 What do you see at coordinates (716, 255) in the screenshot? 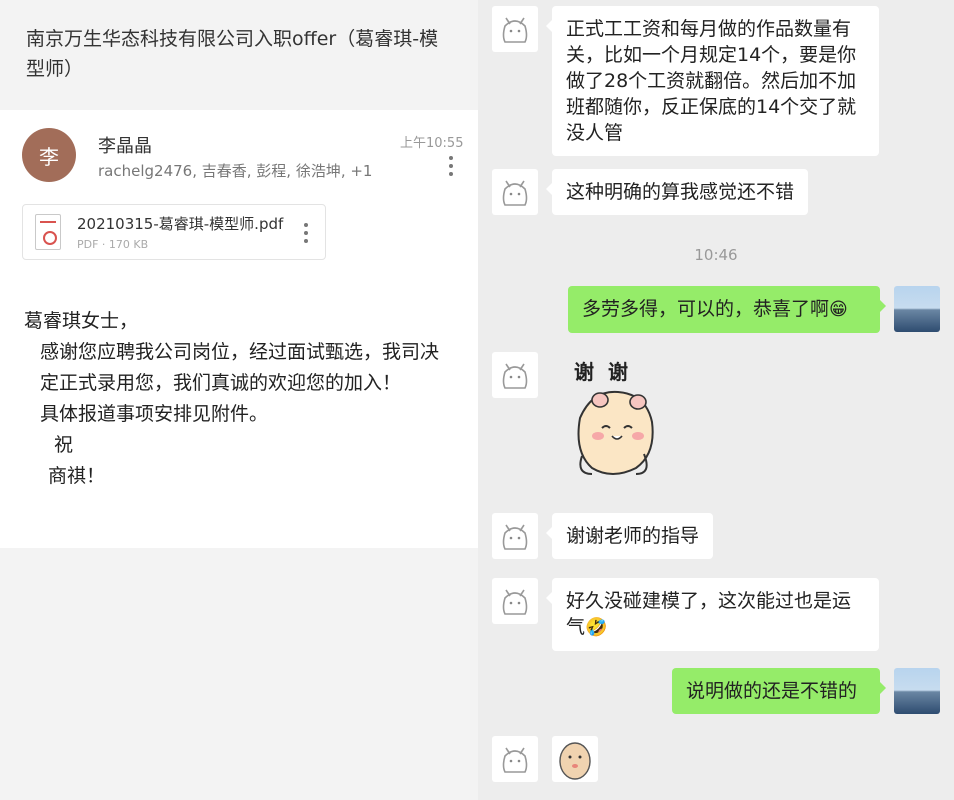
I see `chat-timestamp: 10:46` at bounding box center [716, 255].